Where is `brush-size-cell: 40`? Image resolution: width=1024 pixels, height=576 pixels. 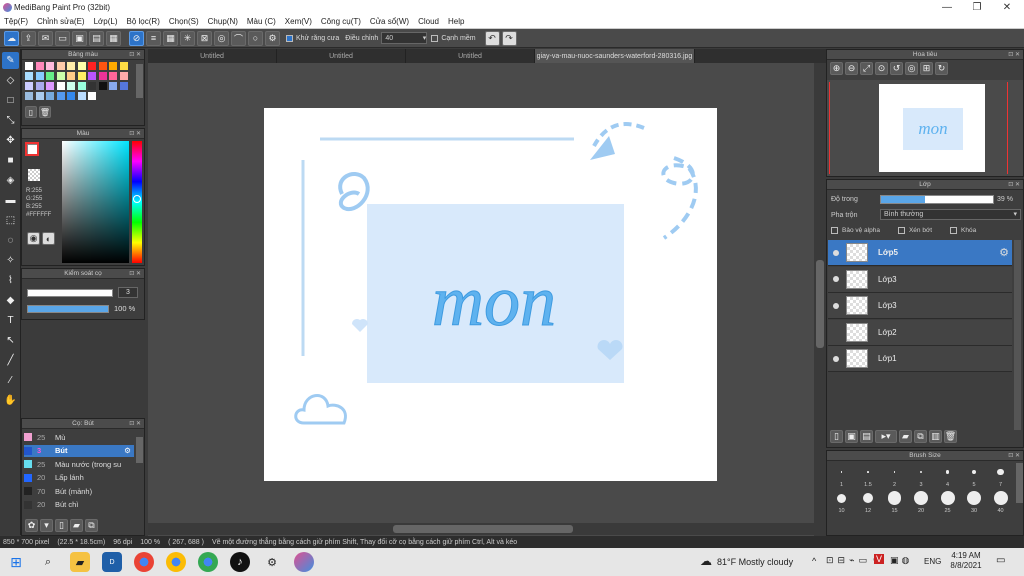
brush-size-cell: 40 is located at coordinates (1000, 501).